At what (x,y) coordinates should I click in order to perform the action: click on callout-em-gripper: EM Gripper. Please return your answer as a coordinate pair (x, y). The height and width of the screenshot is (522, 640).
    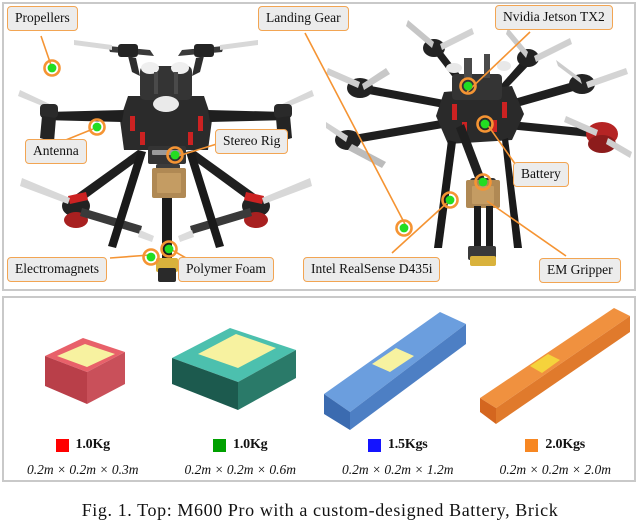
    Looking at the image, I should click on (580, 270).